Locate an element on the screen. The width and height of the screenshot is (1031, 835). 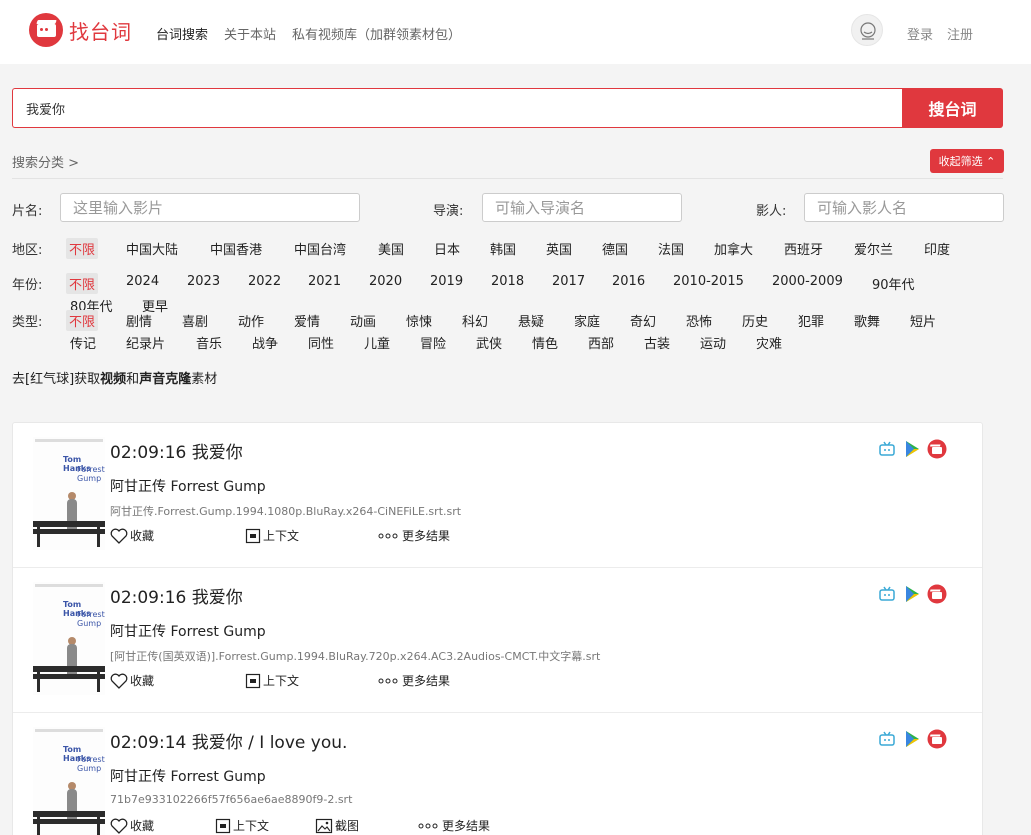
actor-input is located at coordinates (904, 207).